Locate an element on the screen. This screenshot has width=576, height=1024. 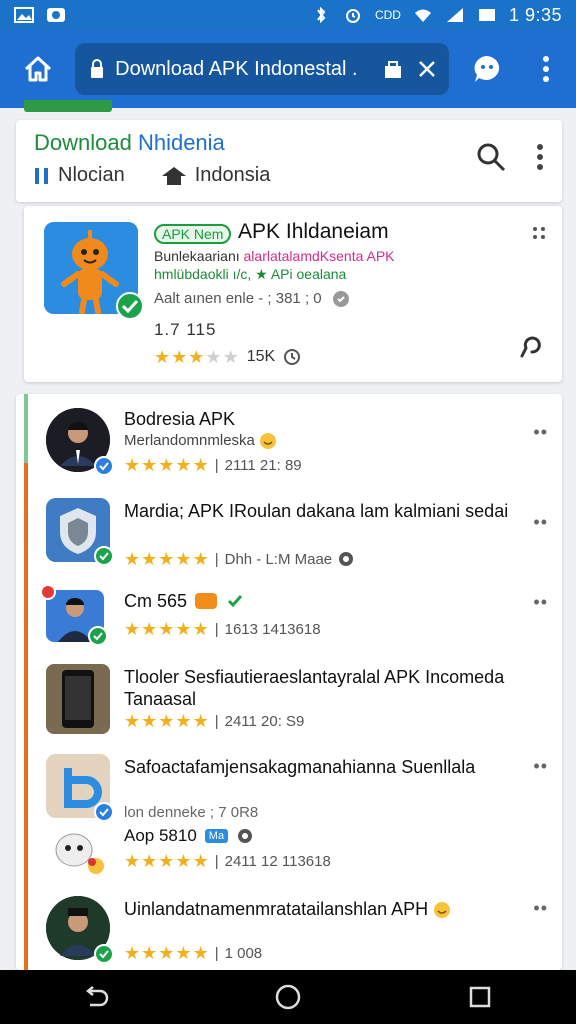
app-tagline: hmlübdaokli ı/c, ★ APi oealana is located at coordinates (250, 274).